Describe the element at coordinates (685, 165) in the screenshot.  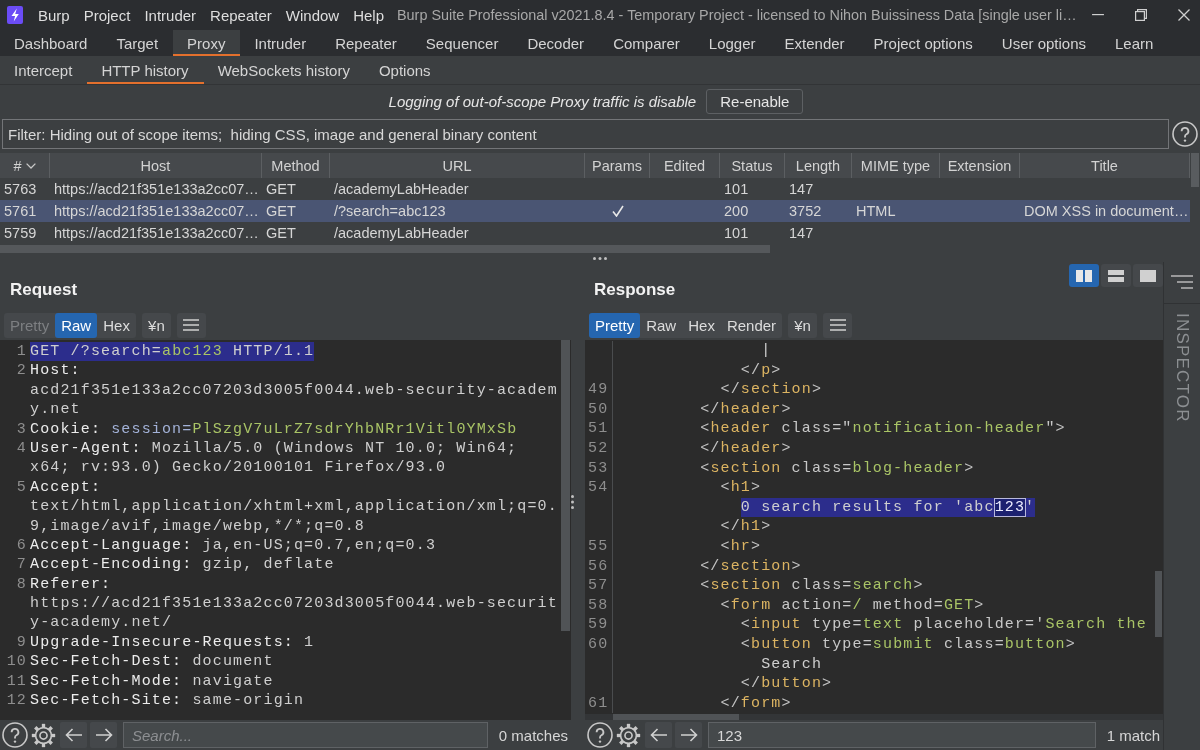
I see `column-header: Edited` at that location.